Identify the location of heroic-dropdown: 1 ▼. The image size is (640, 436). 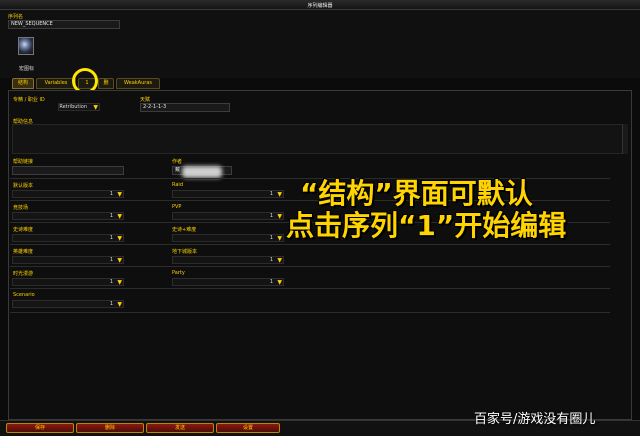
(68, 260).